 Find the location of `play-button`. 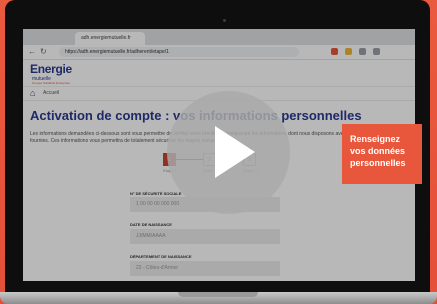

play-button is located at coordinates (228, 152).